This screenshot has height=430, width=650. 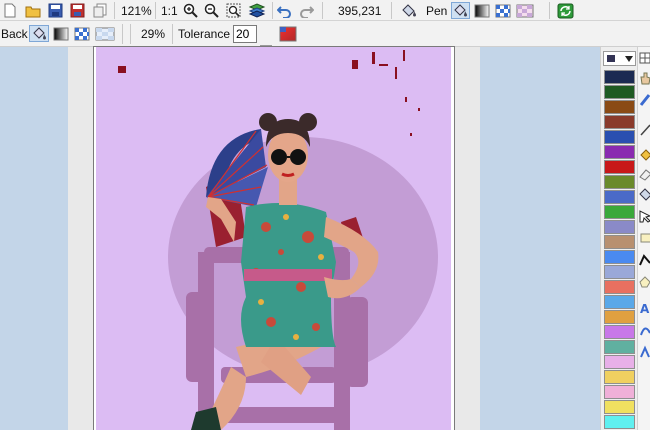 I want to click on open-folder-icon, so click(x=33, y=10).